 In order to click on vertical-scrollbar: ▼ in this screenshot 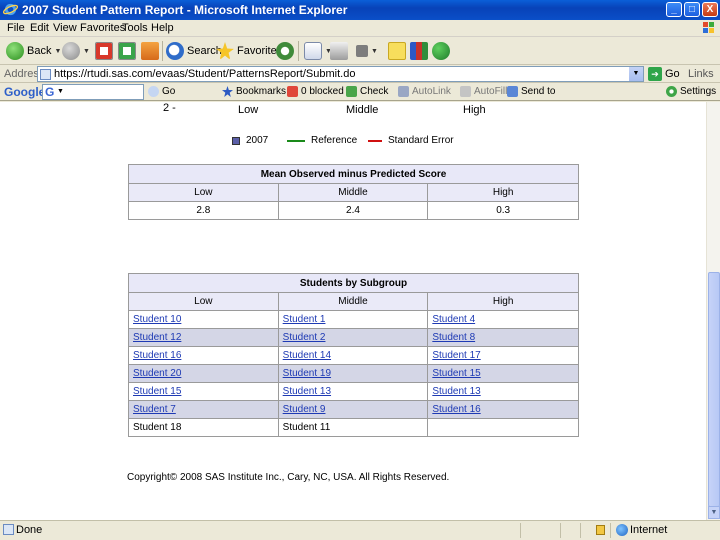, I will do `click(713, 311)`.